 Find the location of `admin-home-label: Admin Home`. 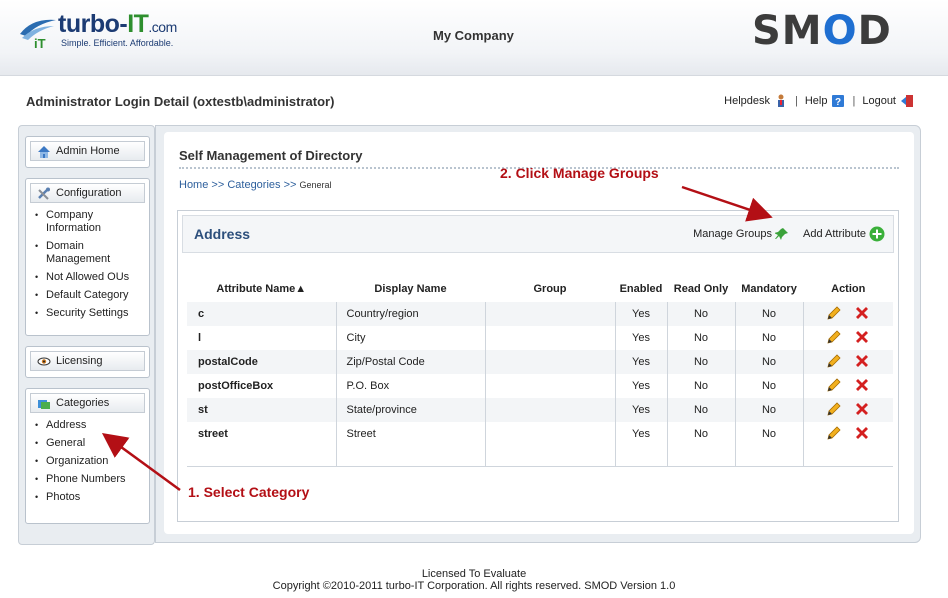

admin-home-label: Admin Home is located at coordinates (88, 151).